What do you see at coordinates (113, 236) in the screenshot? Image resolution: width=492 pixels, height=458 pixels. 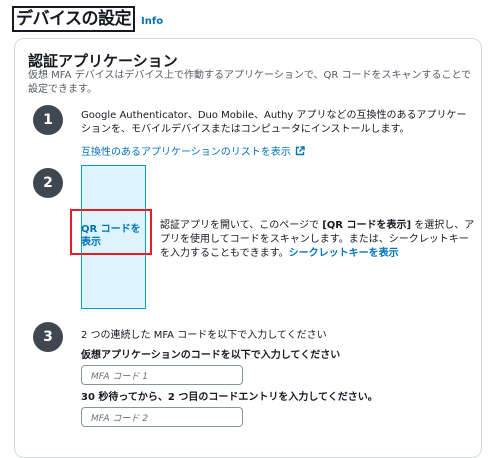 I see `show-qr-code-link: QR コードを表示` at bounding box center [113, 236].